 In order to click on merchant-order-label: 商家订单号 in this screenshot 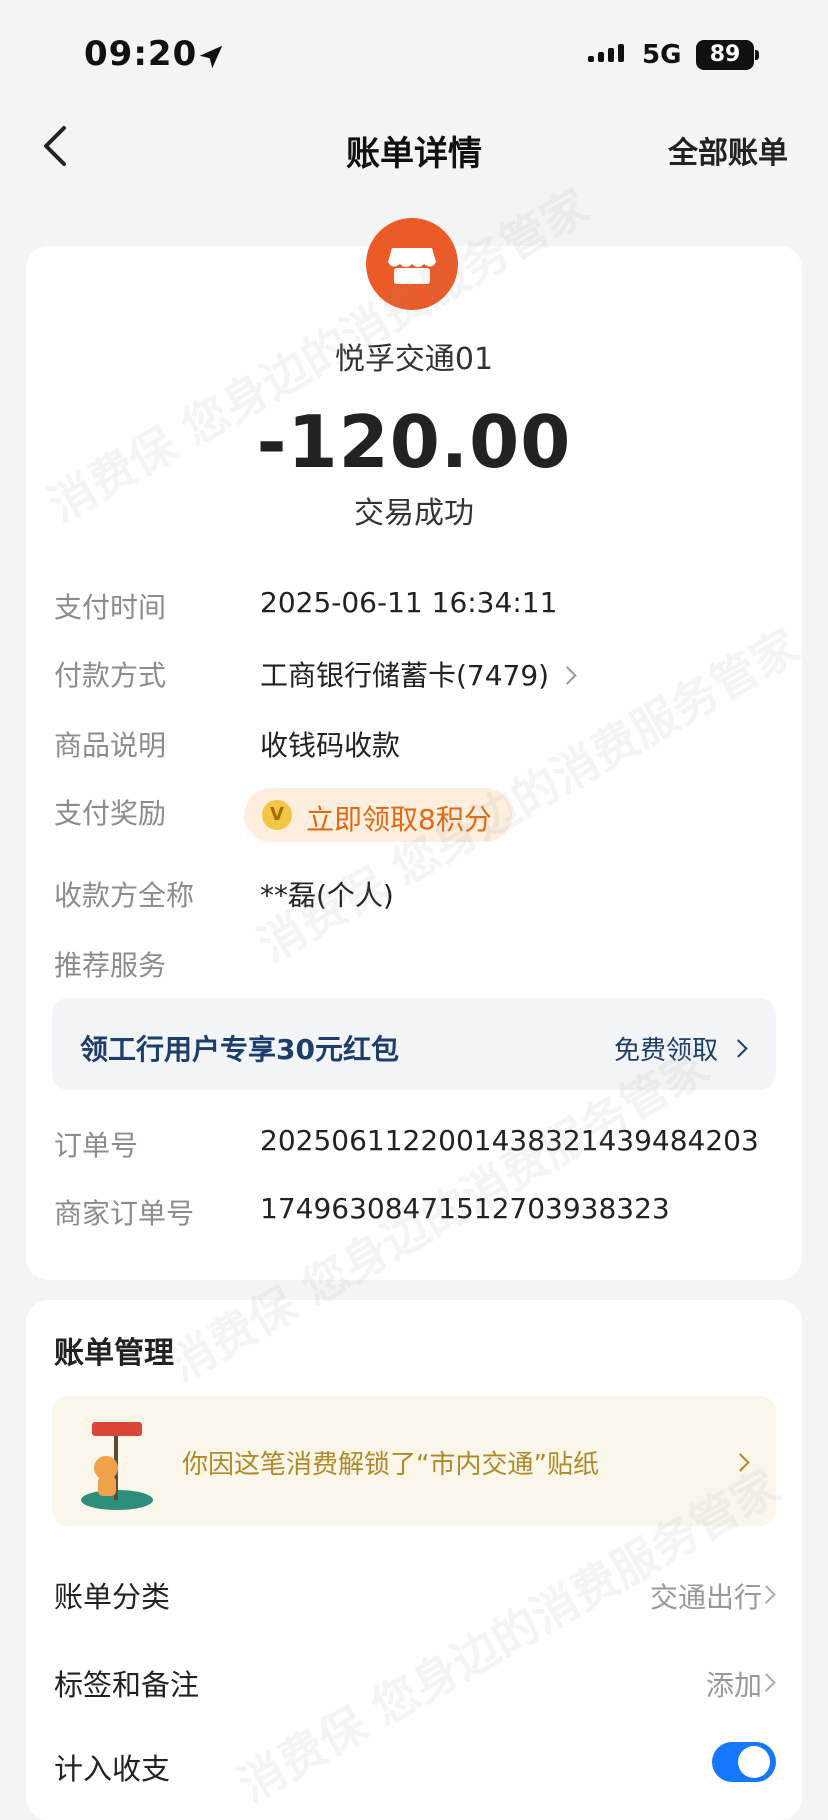, I will do `click(124, 1213)`.